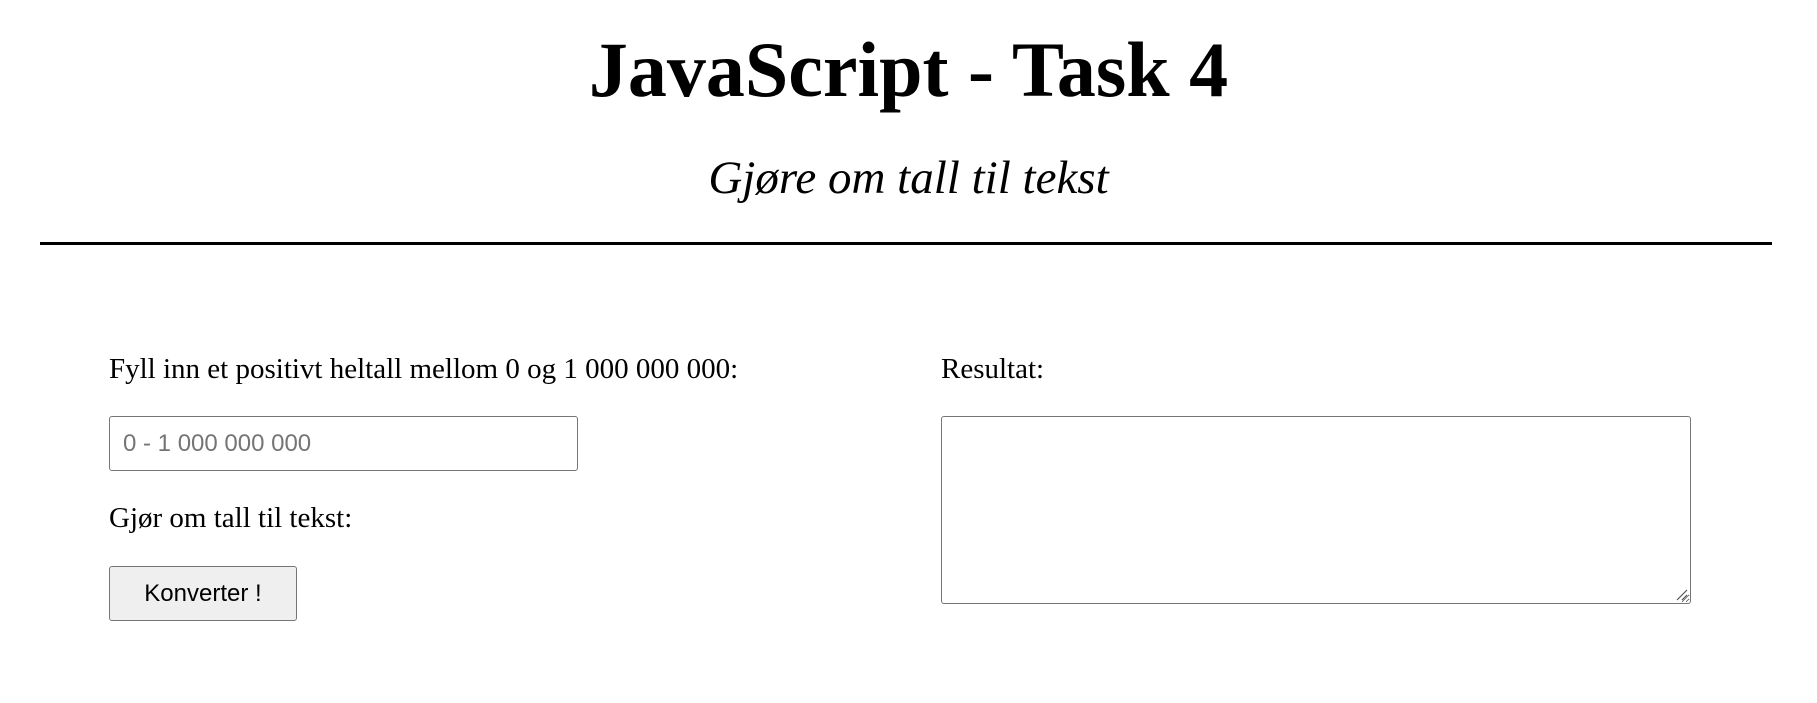 This screenshot has width=1817, height=703. Describe the element at coordinates (993, 369) in the screenshot. I see `result-label: Resultat:` at that location.